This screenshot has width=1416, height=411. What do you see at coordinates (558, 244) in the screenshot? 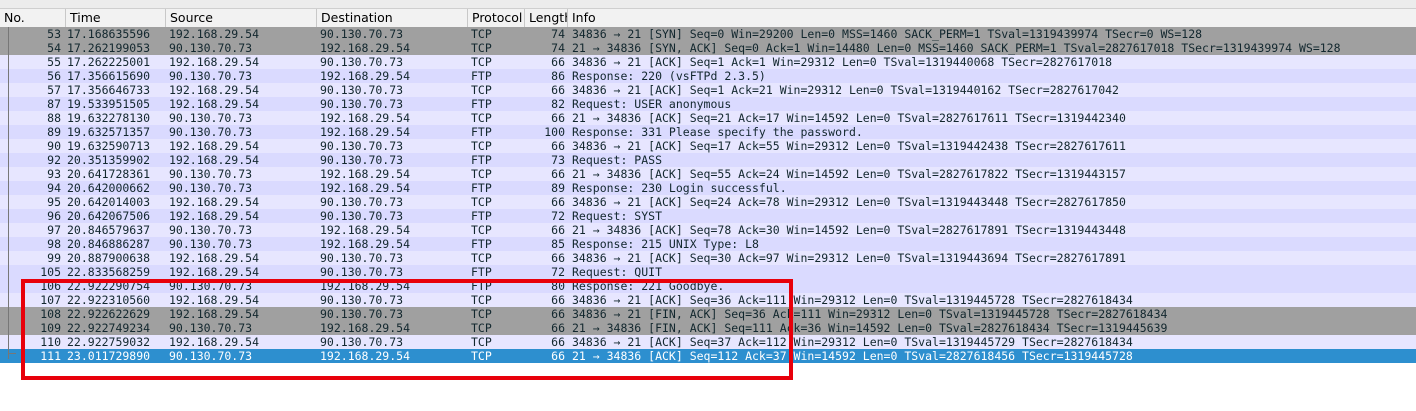
I see `packet-length: 85` at bounding box center [558, 244].